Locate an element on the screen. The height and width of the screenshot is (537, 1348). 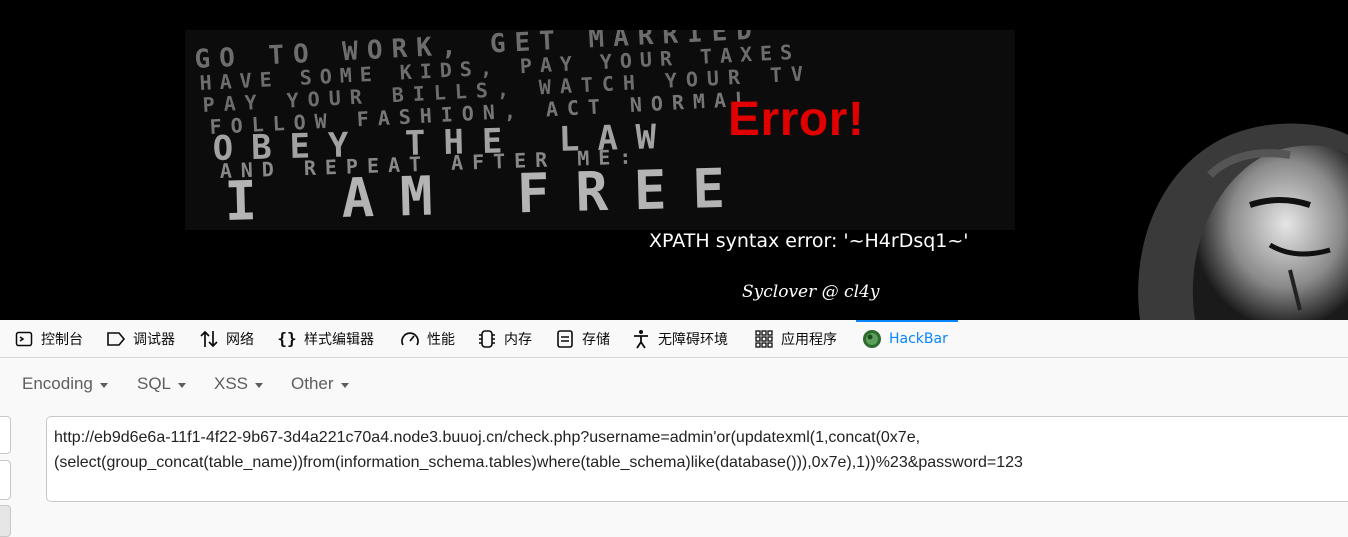
sql-menu-label: SQL is located at coordinates (154, 383).